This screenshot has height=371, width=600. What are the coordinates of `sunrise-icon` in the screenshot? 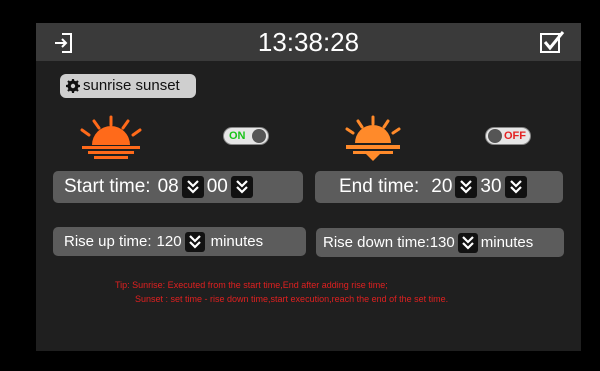 It's located at (111, 137).